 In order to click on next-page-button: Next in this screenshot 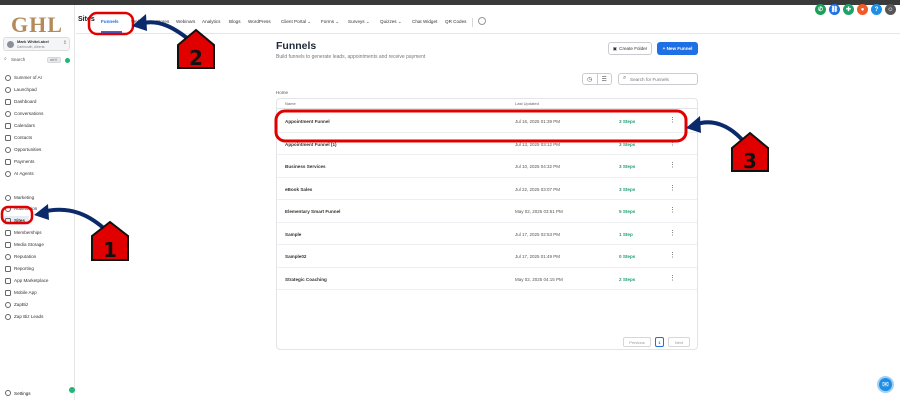, I will do `click(679, 342)`.